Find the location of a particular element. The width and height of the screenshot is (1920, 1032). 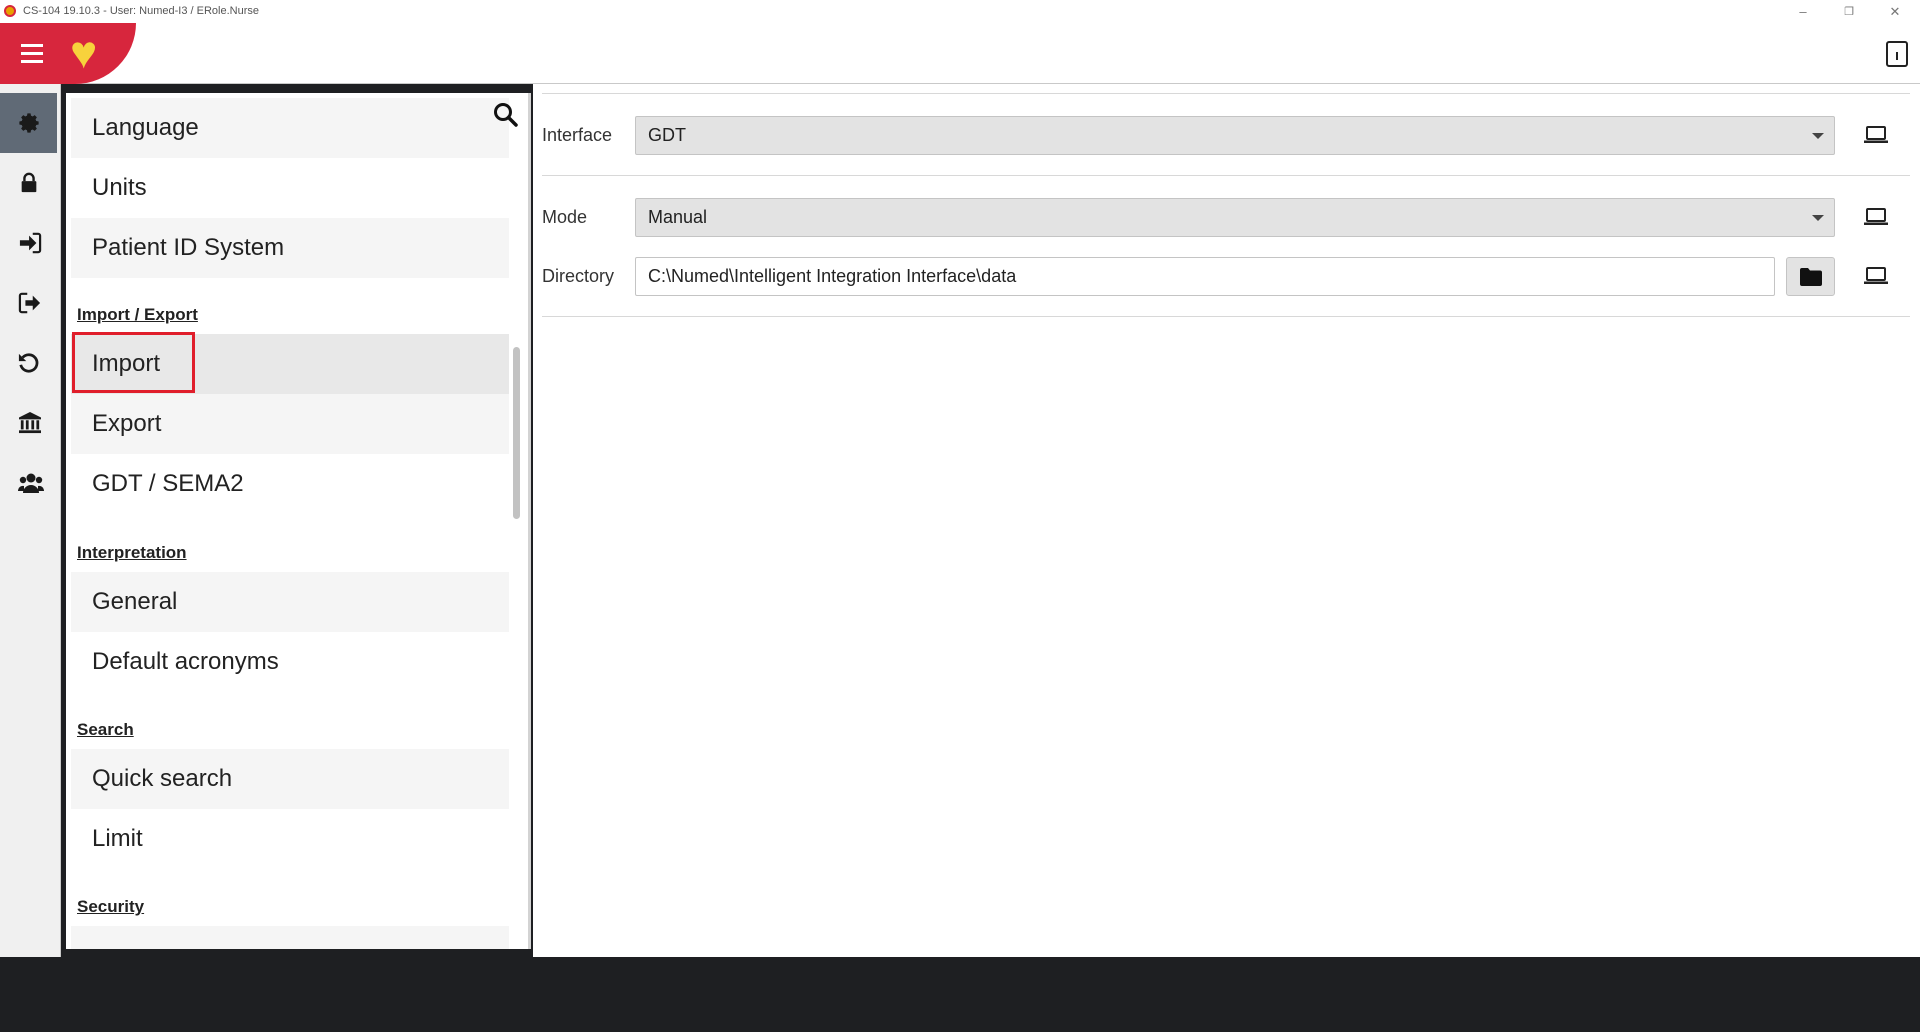

section-header-search: Search is located at coordinates (105, 729).